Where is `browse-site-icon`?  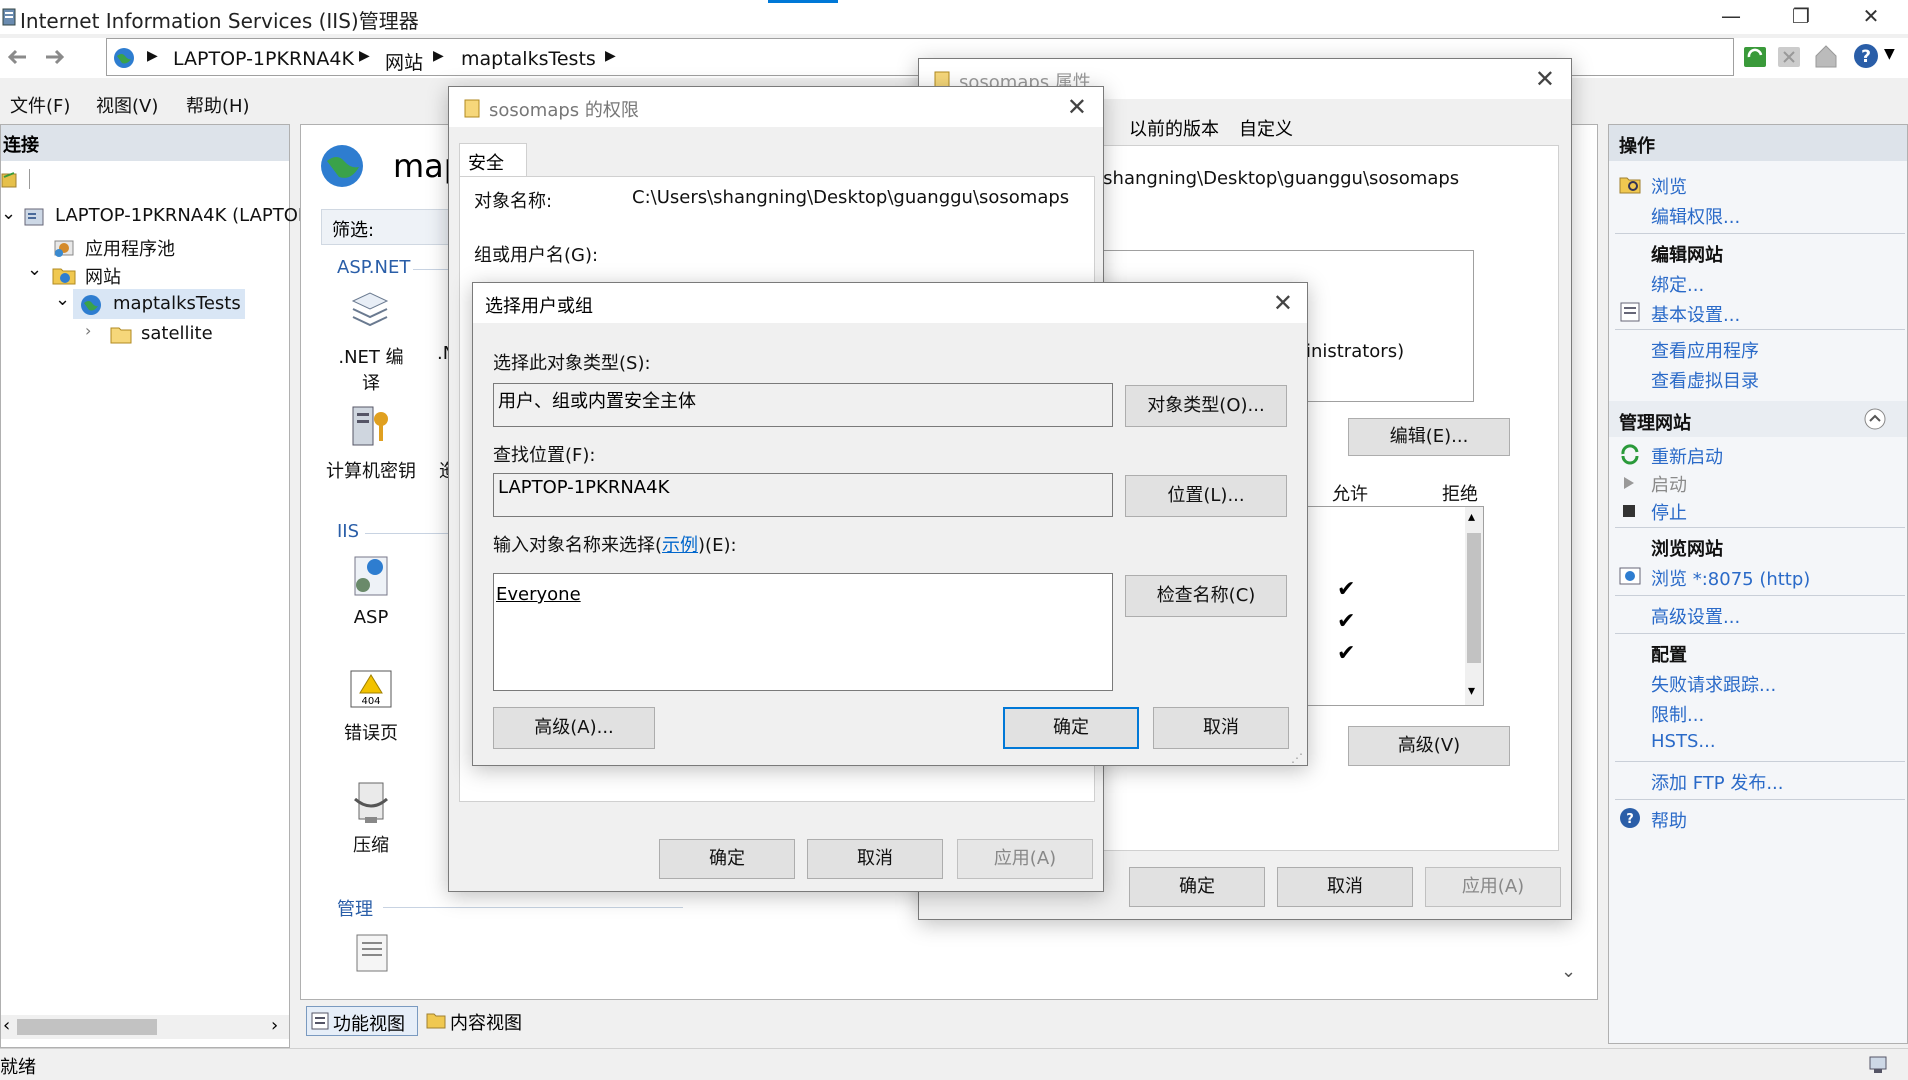
browse-site-icon is located at coordinates (1630, 576).